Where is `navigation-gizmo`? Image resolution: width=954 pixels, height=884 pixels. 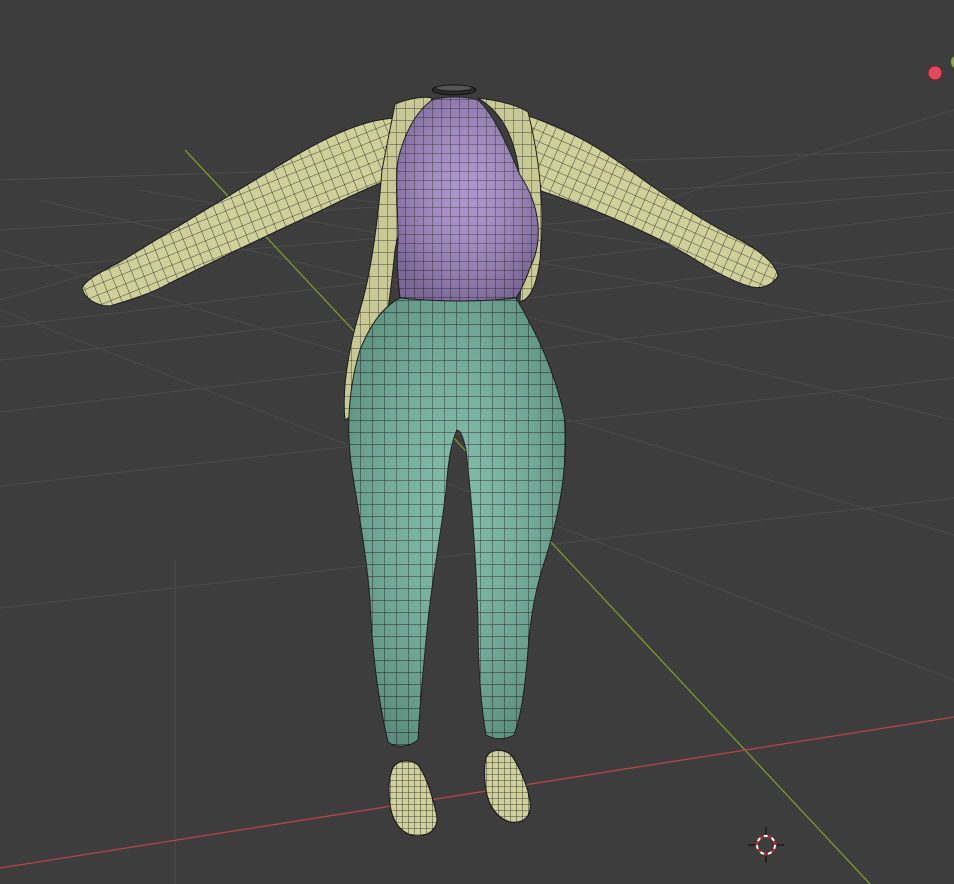 navigation-gizmo is located at coordinates (940, 68).